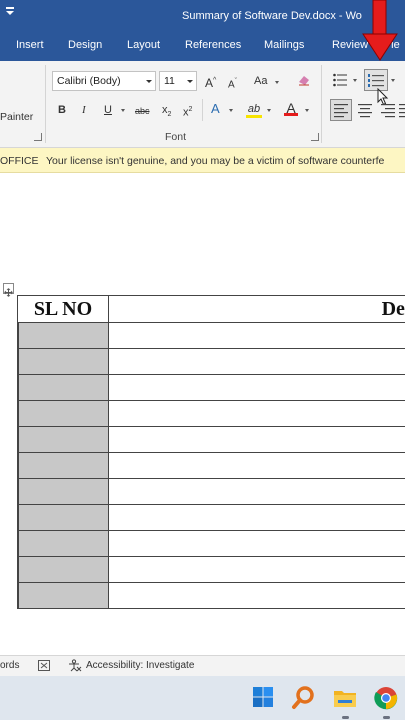 This screenshot has height=720, width=405. I want to click on italic-button: I, so click(84, 110).